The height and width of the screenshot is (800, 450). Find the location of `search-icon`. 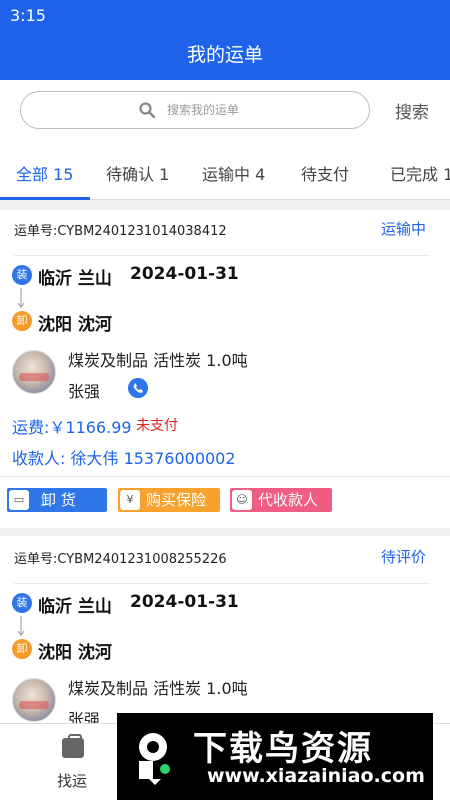

search-icon is located at coordinates (147, 110).